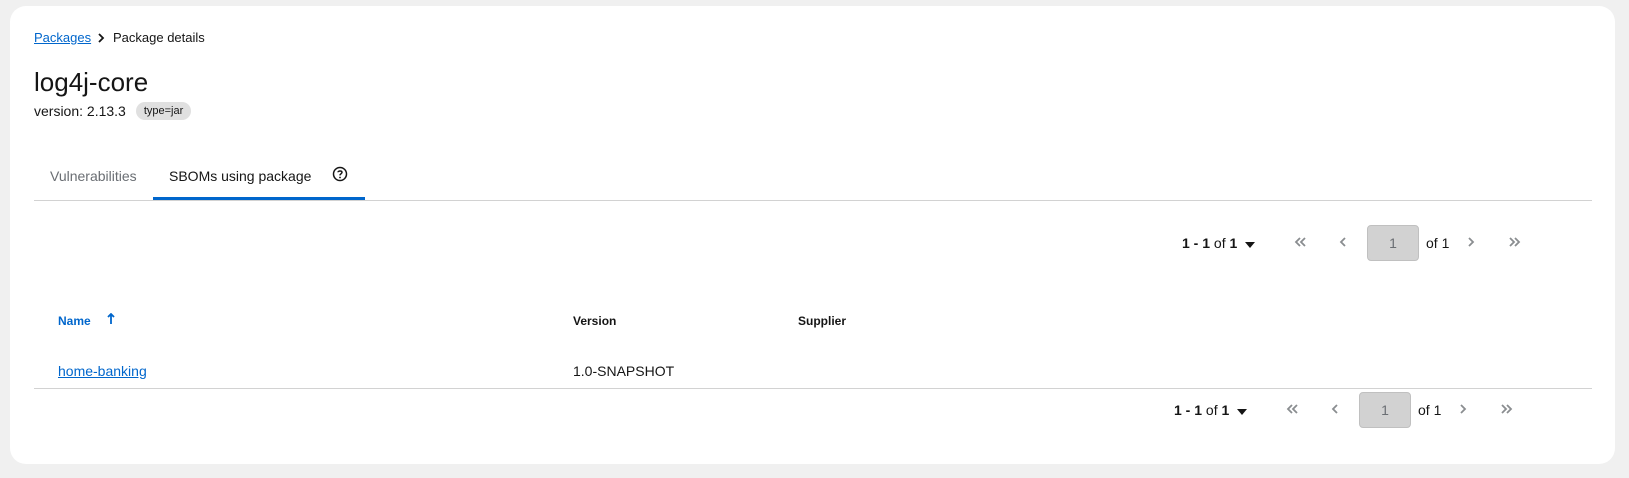  Describe the element at coordinates (1210, 243) in the screenshot. I see `pagination-top-count: 1 - 1 of 1` at that location.